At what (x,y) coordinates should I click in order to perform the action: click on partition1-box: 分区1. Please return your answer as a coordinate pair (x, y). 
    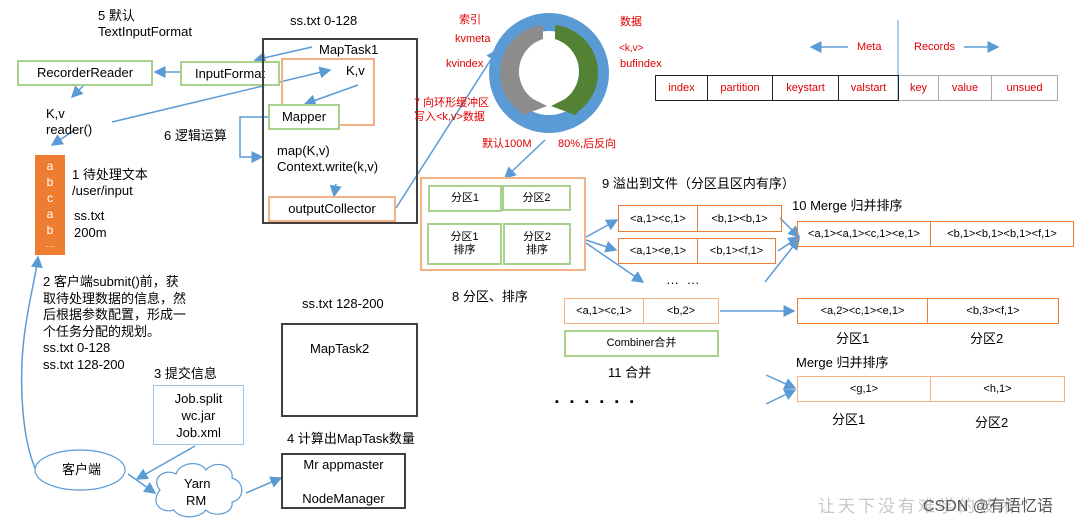
    Looking at the image, I should click on (465, 198).